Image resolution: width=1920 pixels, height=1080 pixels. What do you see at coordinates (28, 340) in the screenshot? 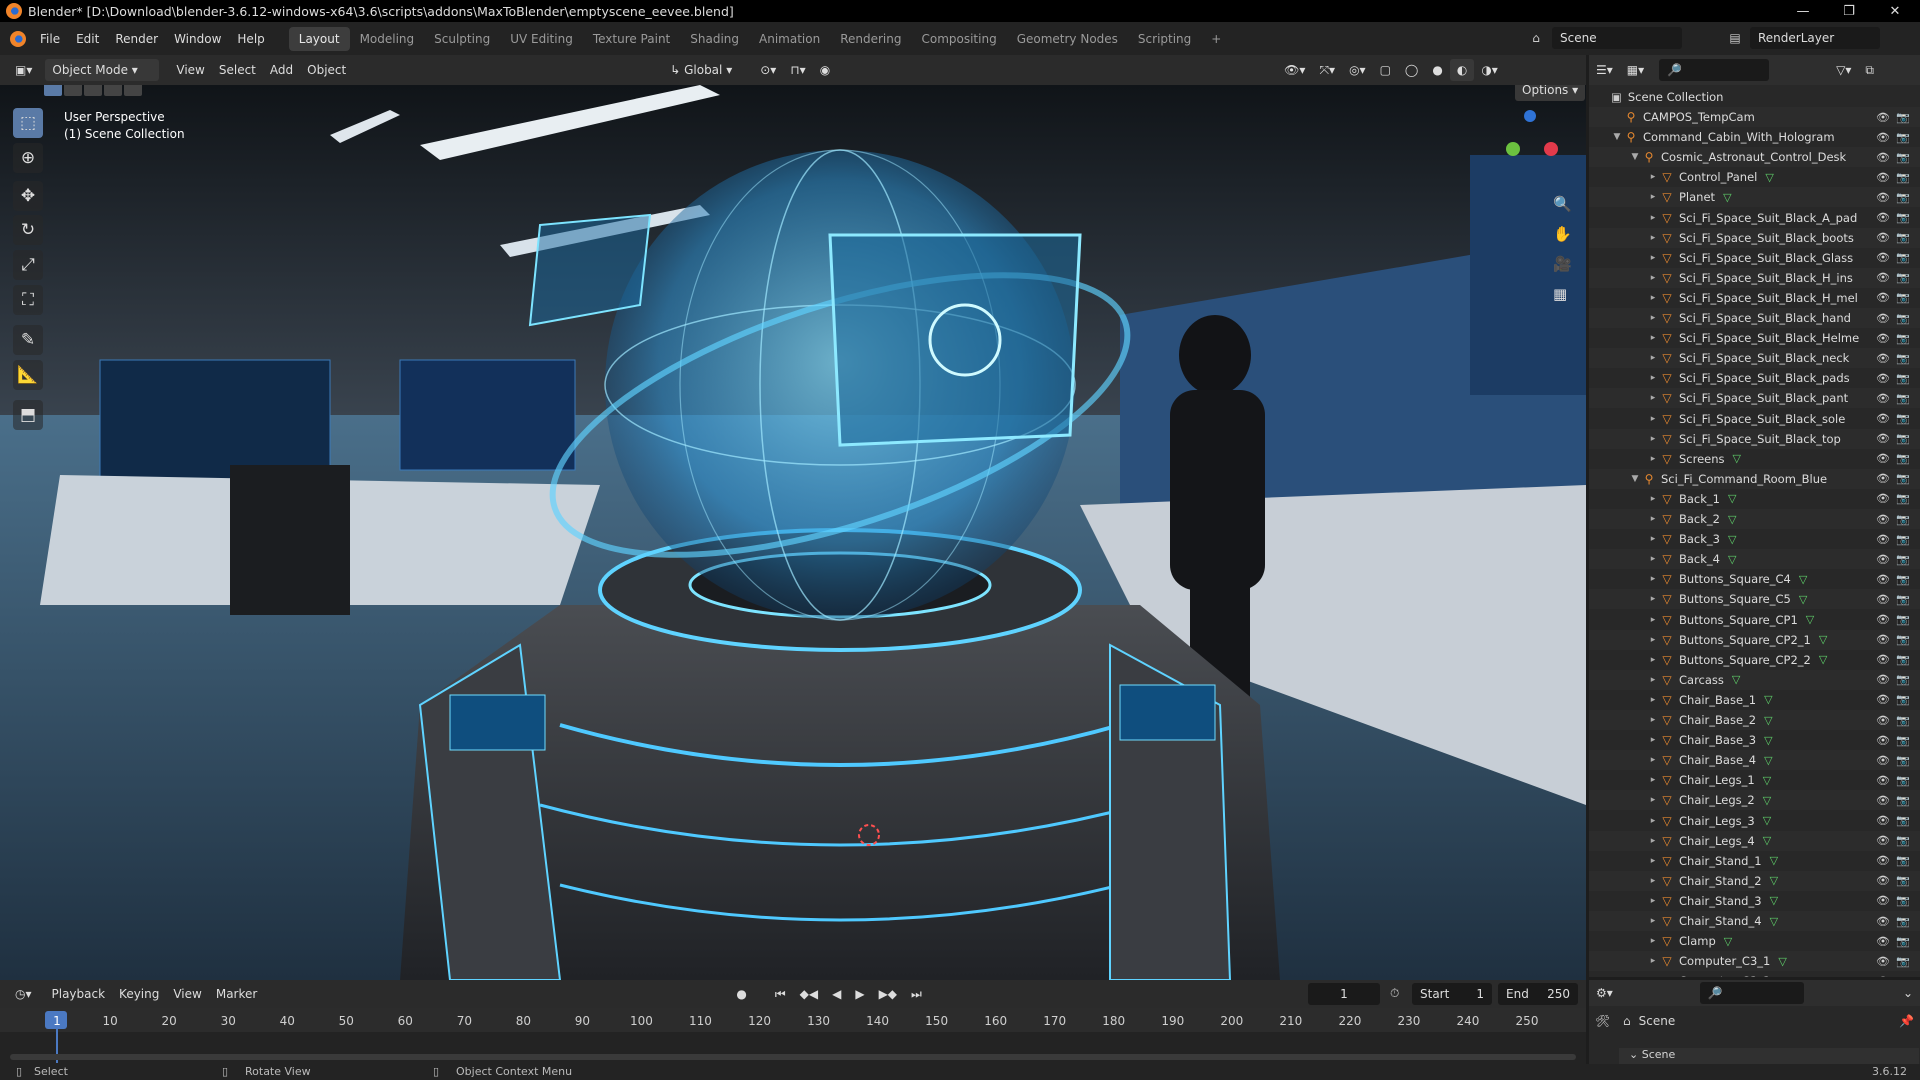
I see `annotate-tool-icon: ✎` at bounding box center [28, 340].